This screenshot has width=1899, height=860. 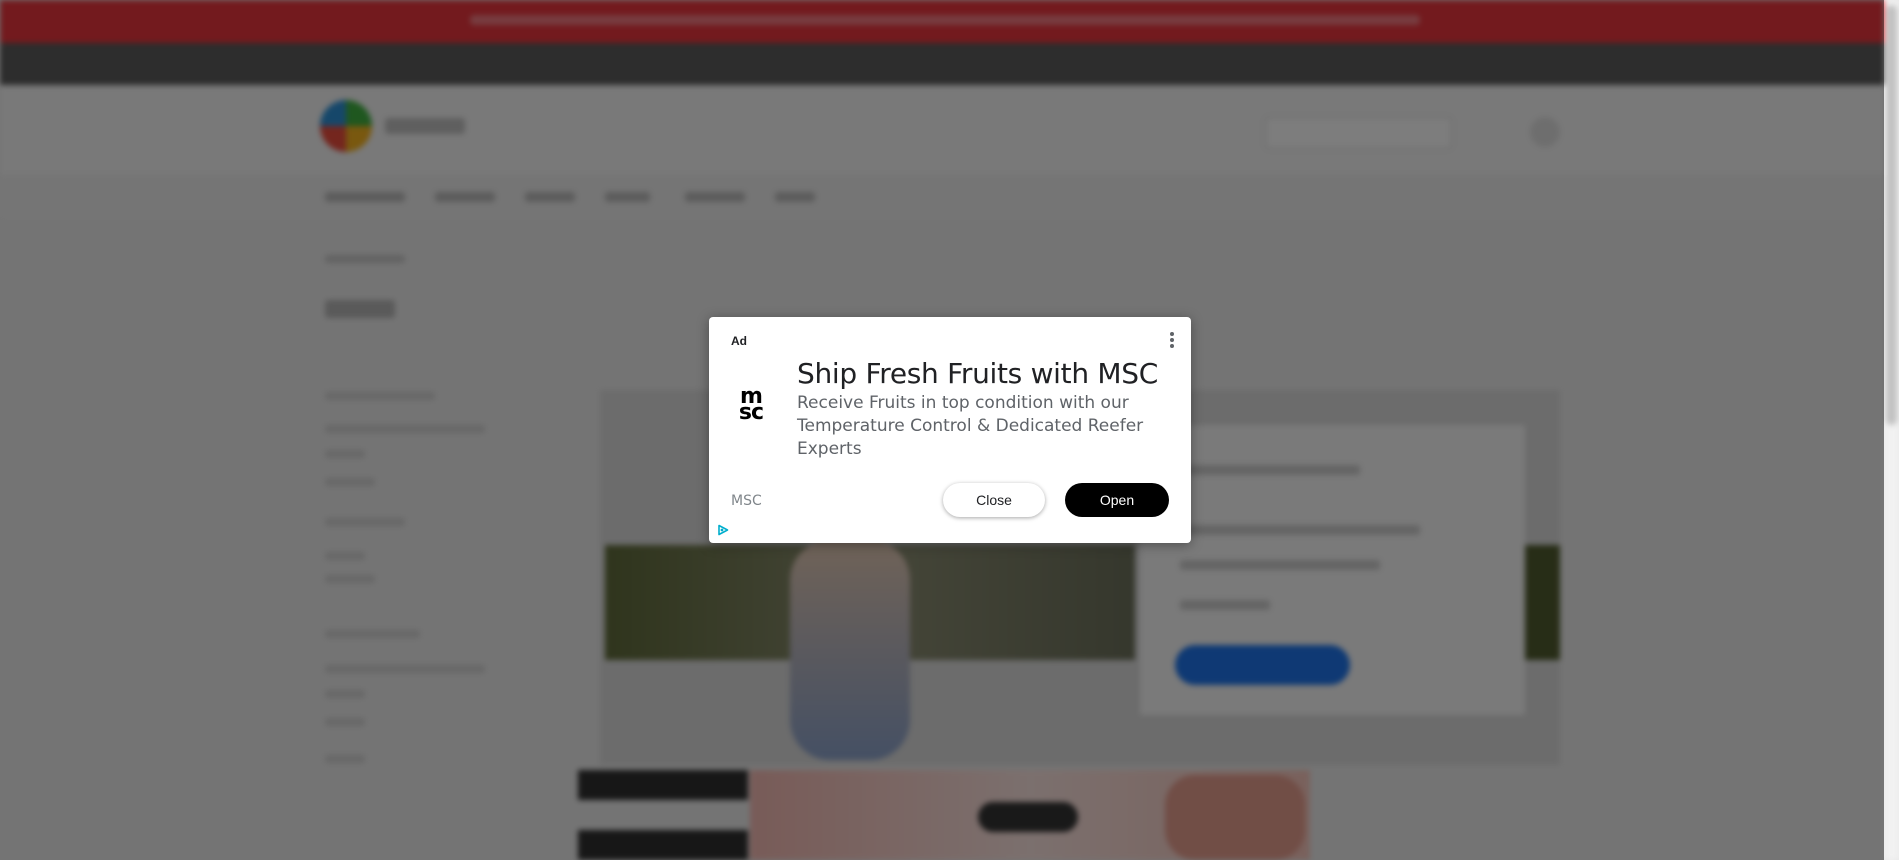 I want to click on ad-headline: Ship Fresh Fruits with MSC, so click(x=987, y=373).